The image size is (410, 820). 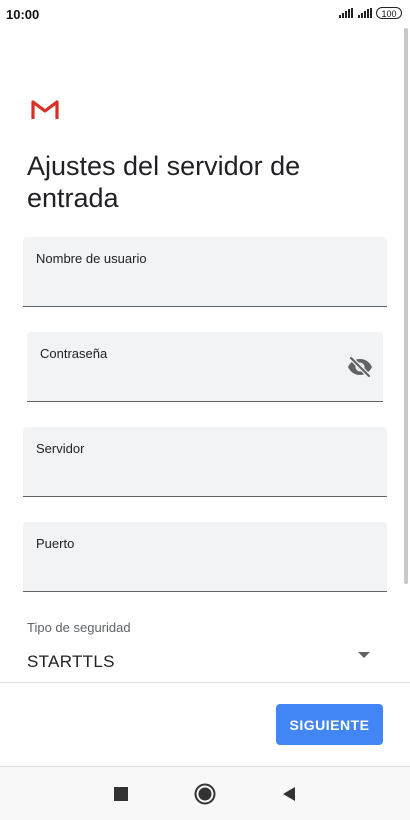 I want to click on signal-icon, so click(x=346, y=13).